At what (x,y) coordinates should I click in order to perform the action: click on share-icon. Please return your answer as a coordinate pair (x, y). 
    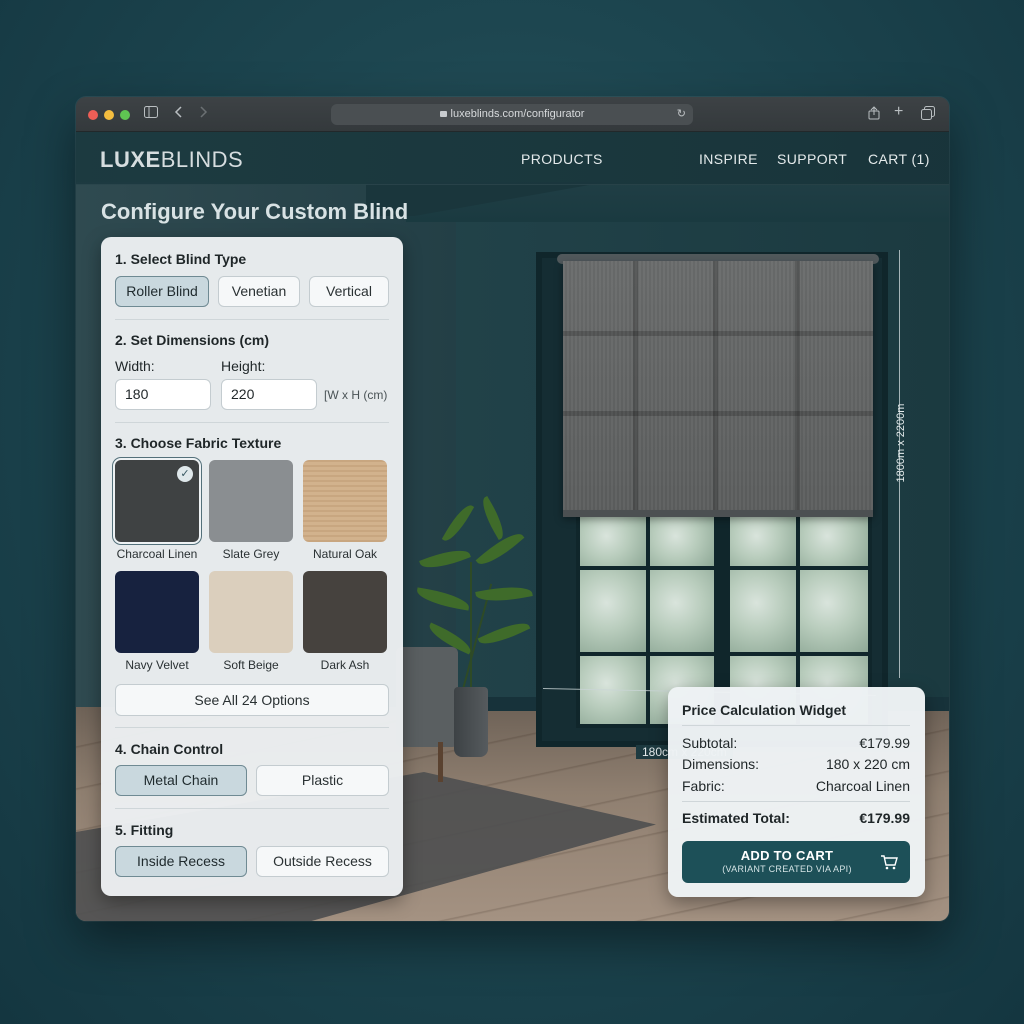
    Looking at the image, I should click on (874, 115).